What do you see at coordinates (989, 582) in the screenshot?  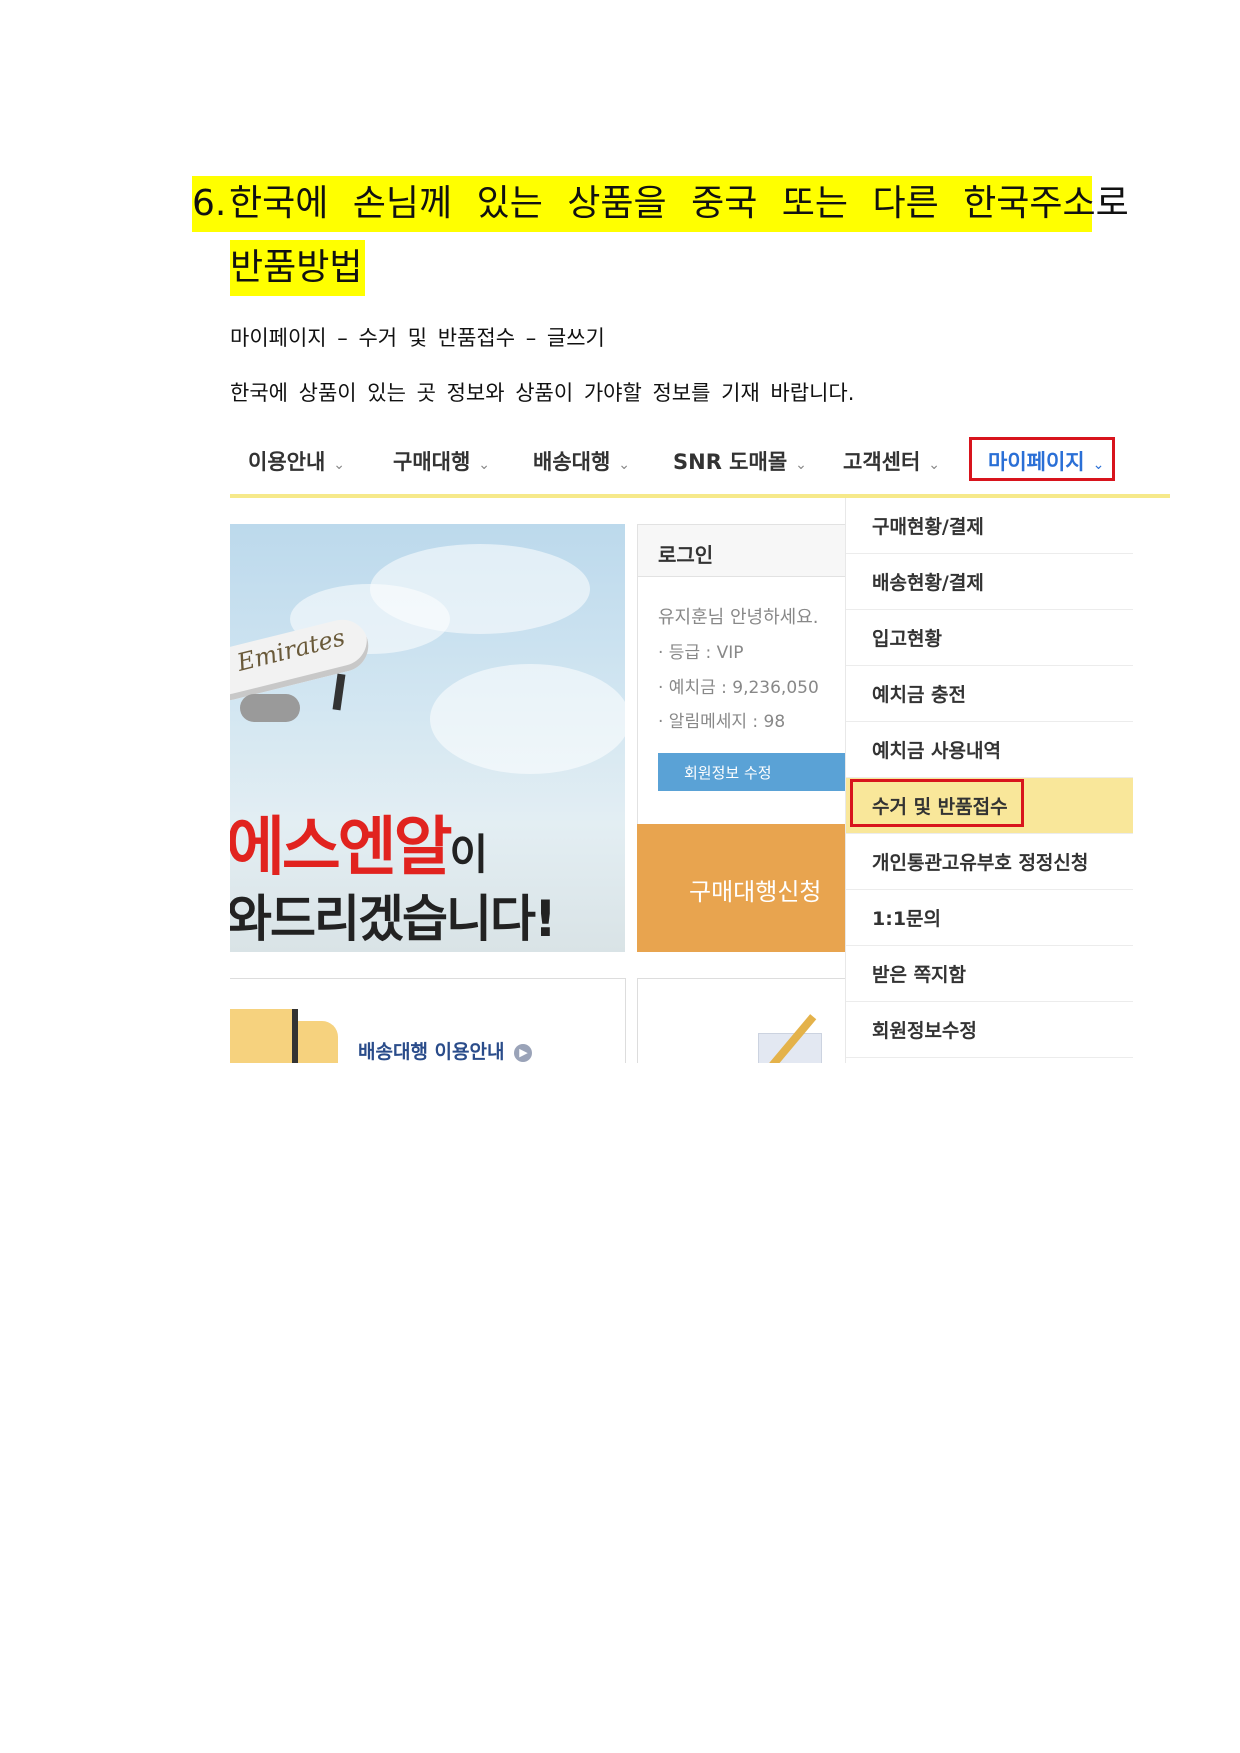 I see `menu-item-shipping-status: 배송현황/결제` at bounding box center [989, 582].